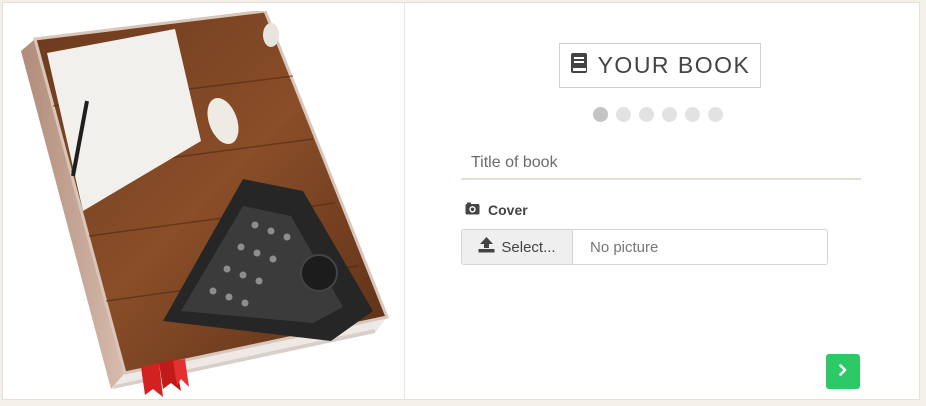 This screenshot has height=406, width=926. What do you see at coordinates (674, 65) in the screenshot?
I see `page-title: YOUR BOOK` at bounding box center [674, 65].